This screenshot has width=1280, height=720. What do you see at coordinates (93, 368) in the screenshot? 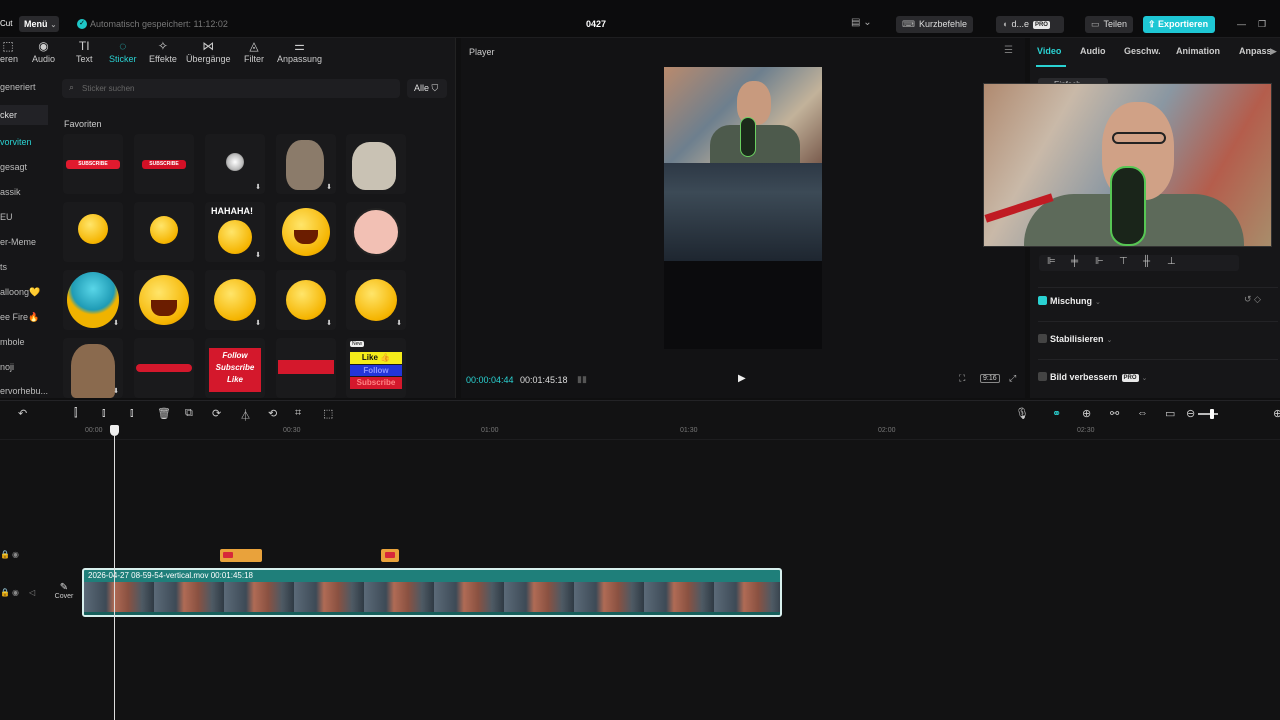
I see `sticker-cat-photo: ⬇` at bounding box center [93, 368].